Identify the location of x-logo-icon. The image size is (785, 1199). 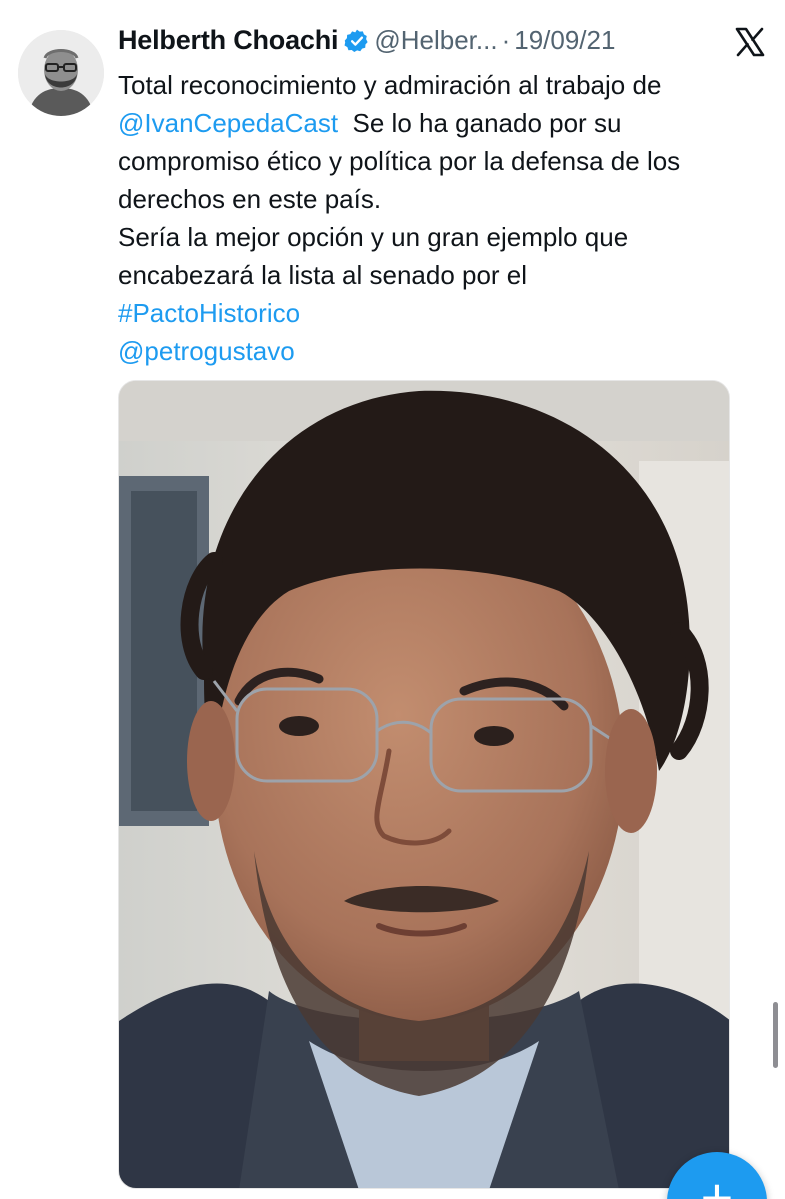
(750, 42).